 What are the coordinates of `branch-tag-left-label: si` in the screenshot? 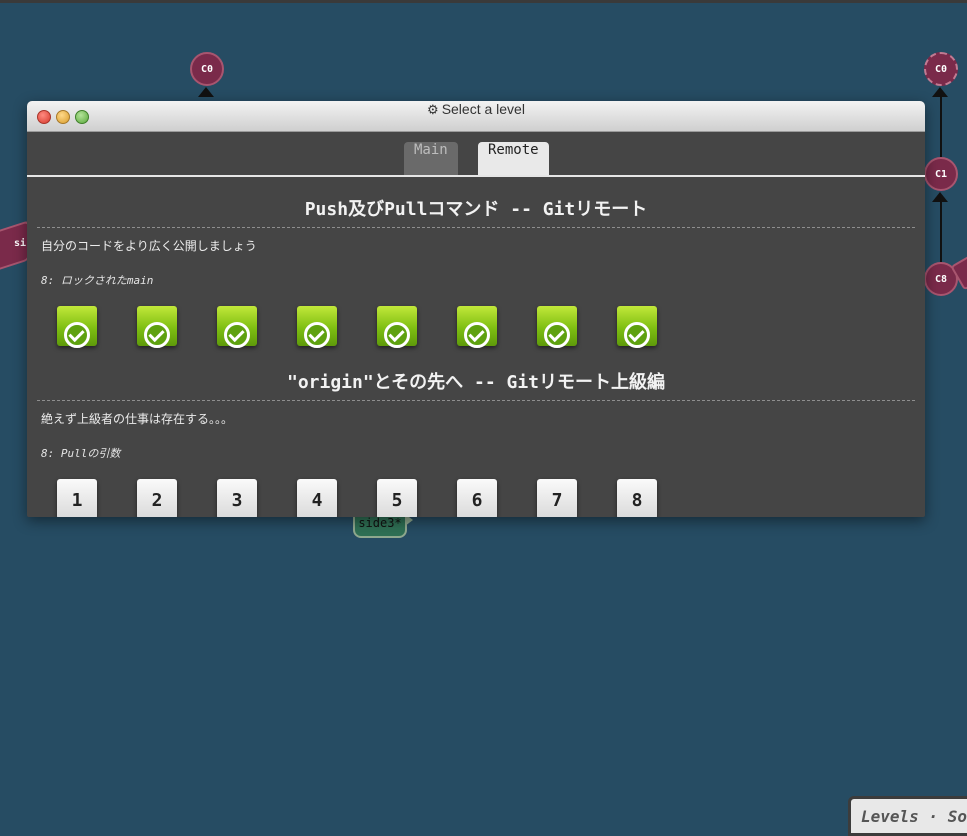 It's located at (20, 243).